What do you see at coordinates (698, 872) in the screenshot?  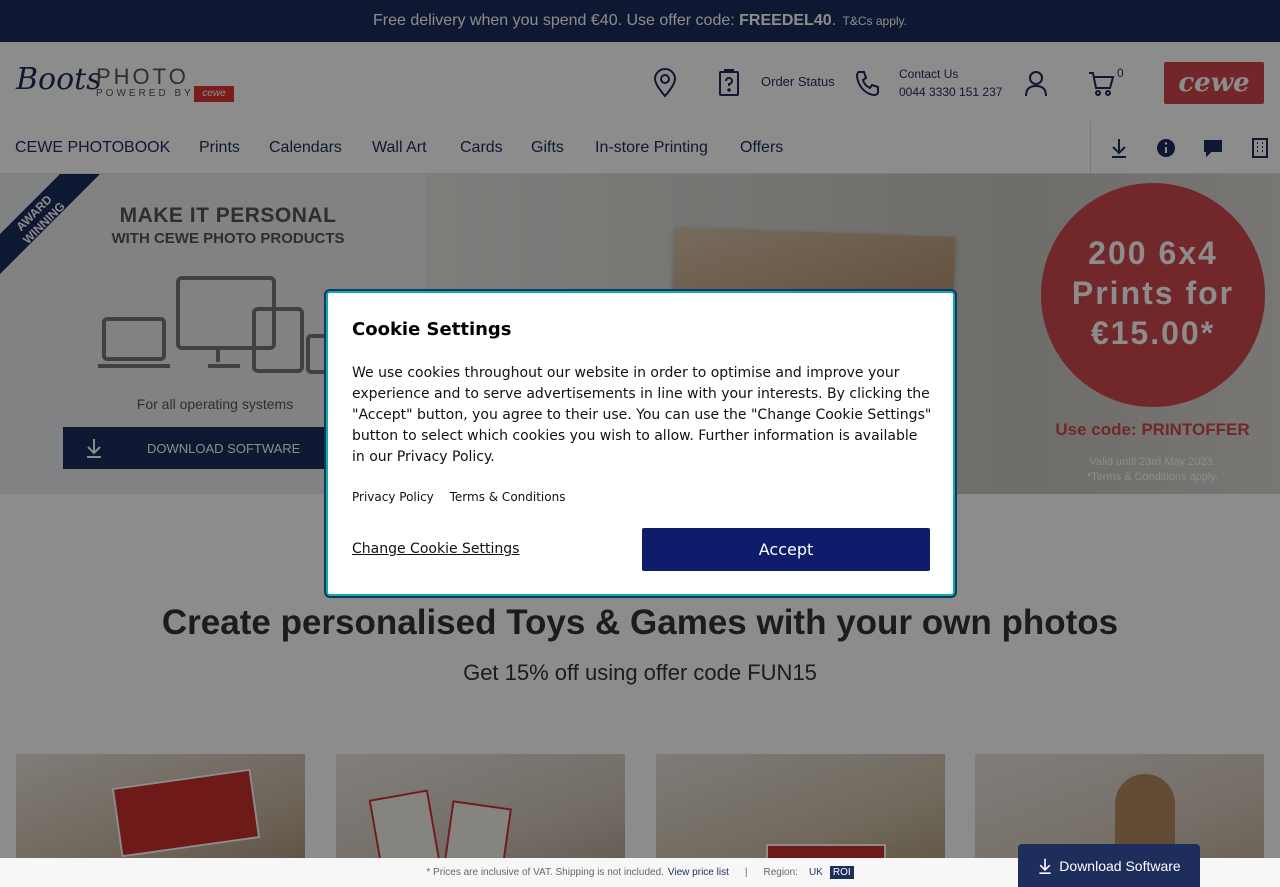 I see `price-list-link: View price list` at bounding box center [698, 872].